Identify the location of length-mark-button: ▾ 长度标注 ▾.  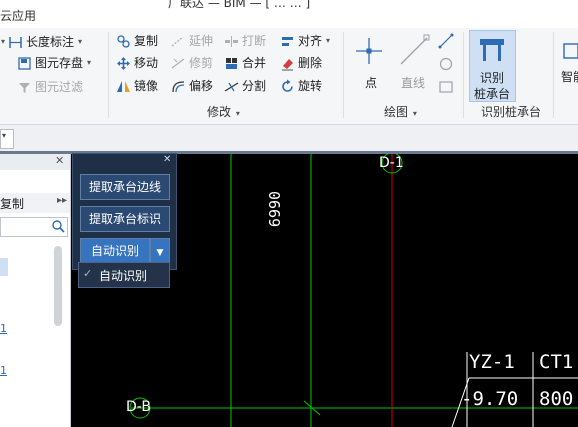
(41, 42).